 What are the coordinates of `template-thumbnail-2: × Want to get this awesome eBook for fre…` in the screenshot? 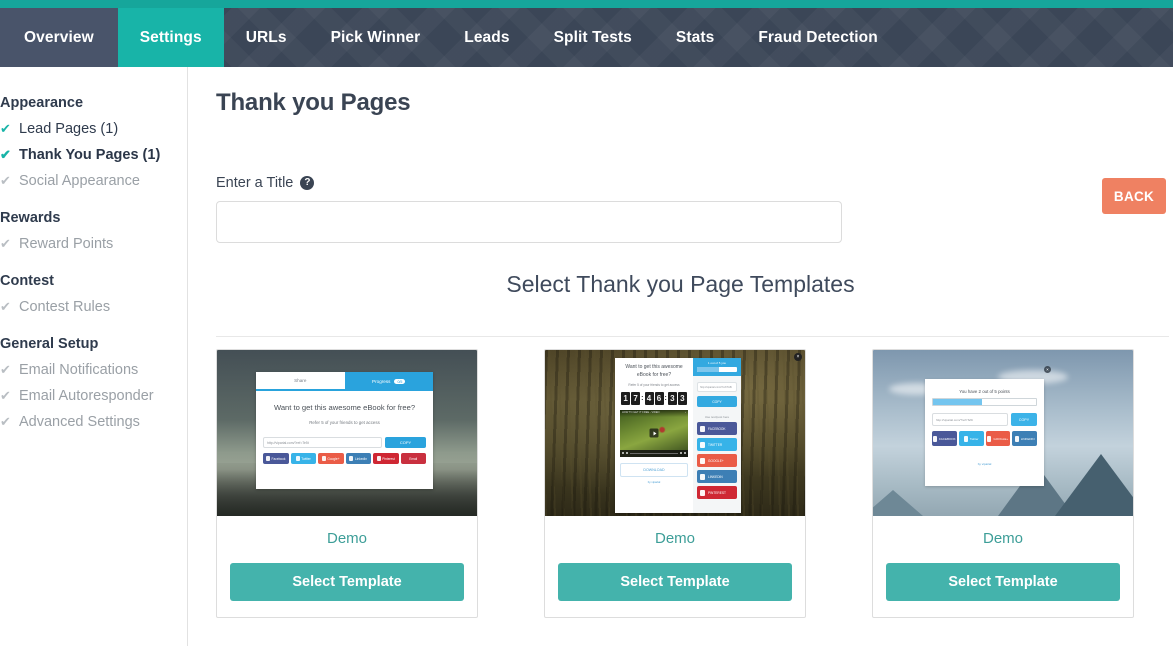 It's located at (675, 433).